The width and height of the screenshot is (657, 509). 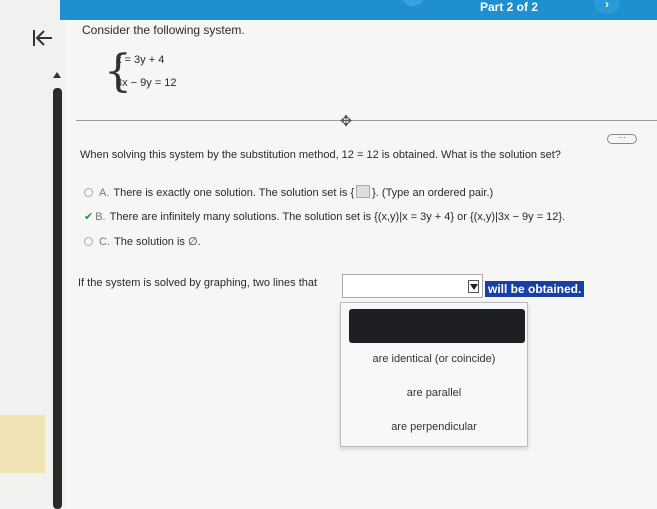 What do you see at coordinates (358, 10) in the screenshot?
I see `top-bar: Part 2 of 2 ›` at bounding box center [358, 10].